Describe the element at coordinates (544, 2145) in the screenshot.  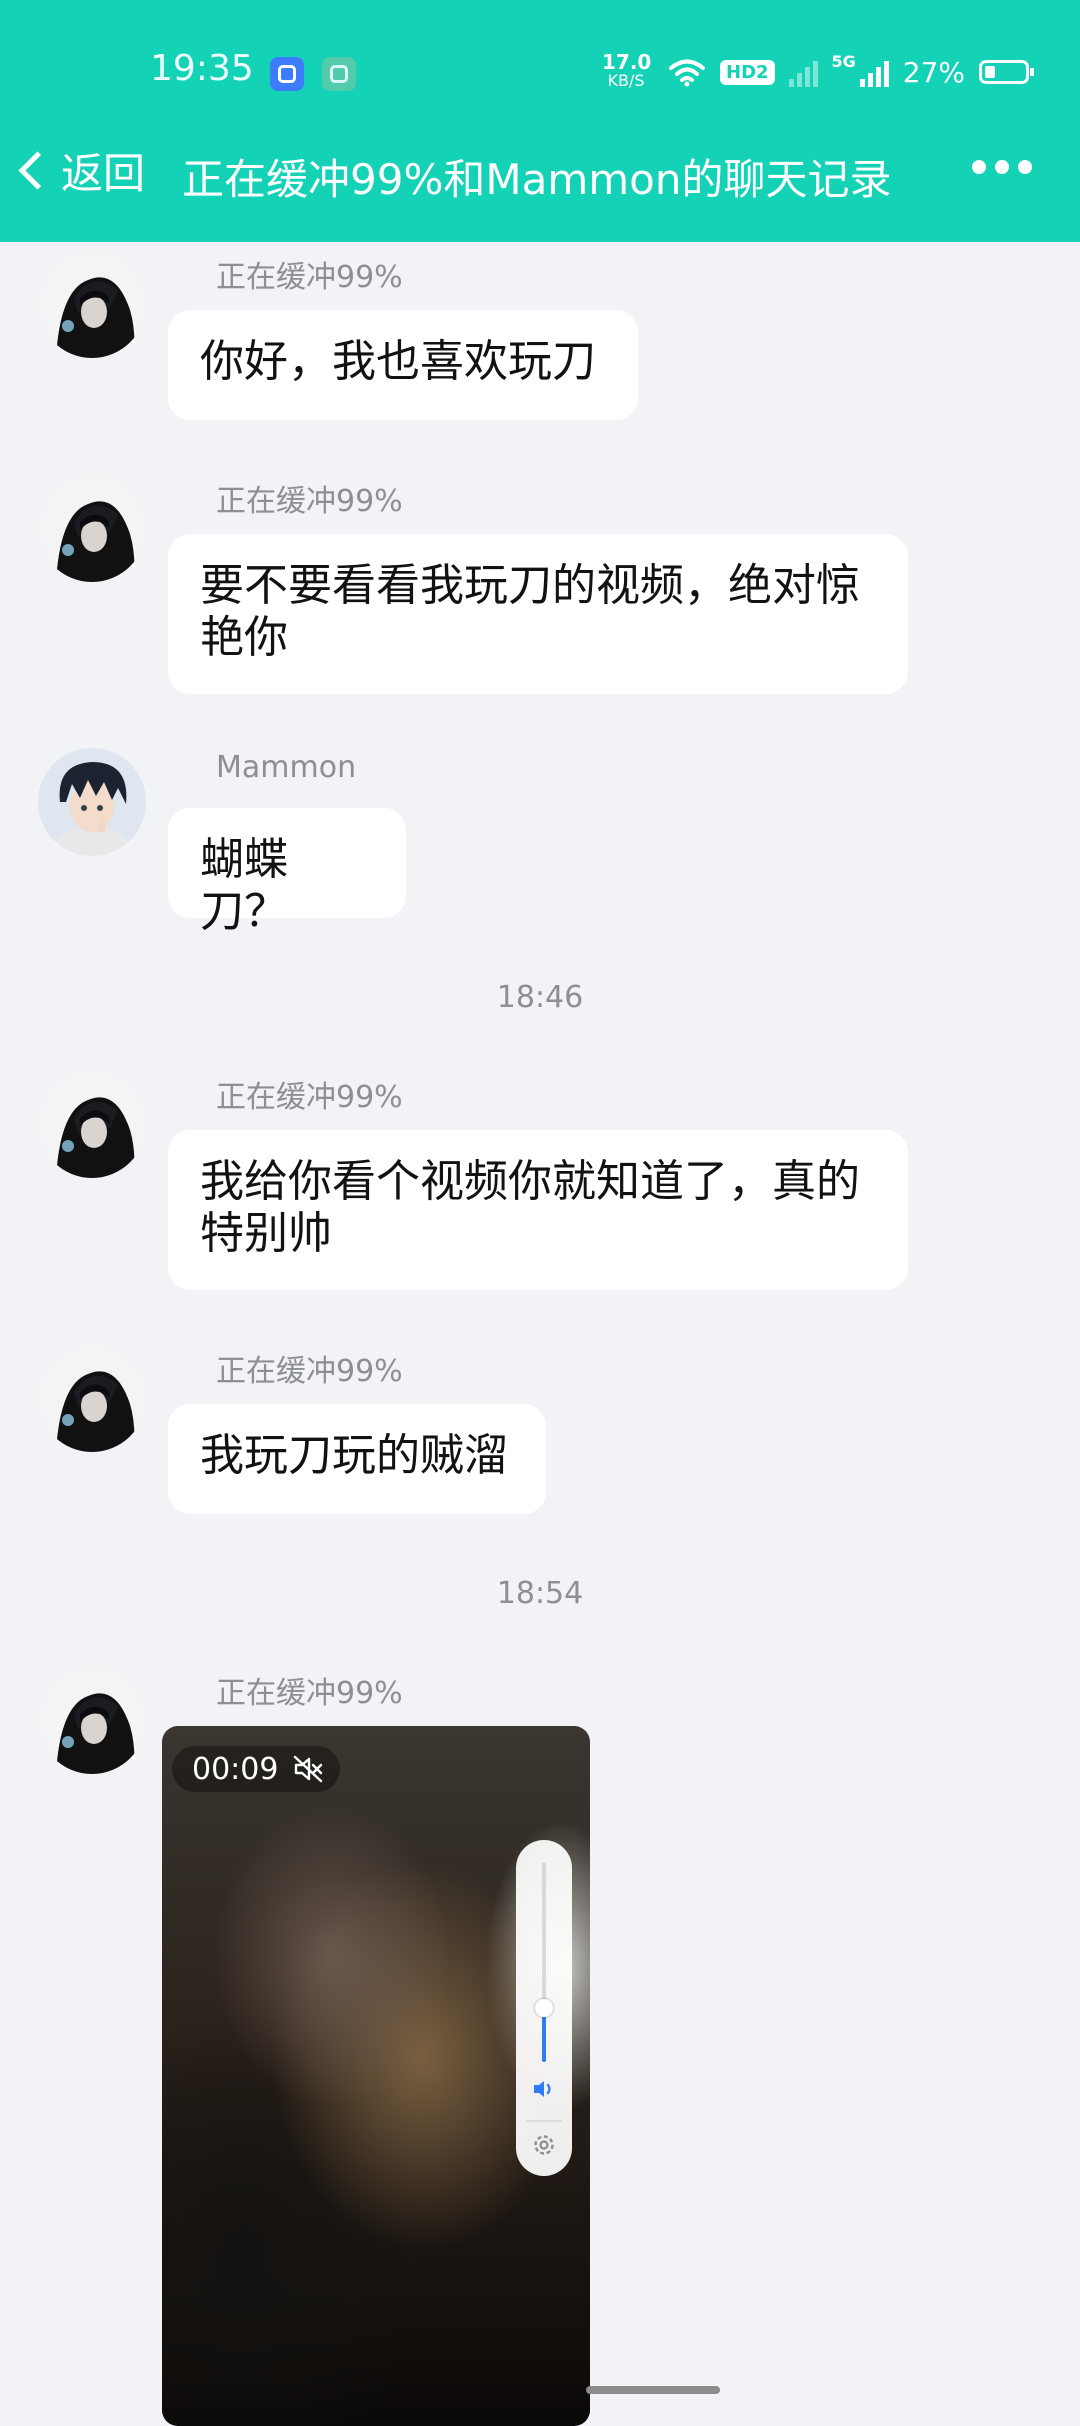
I see `settings-gear-icon` at that location.